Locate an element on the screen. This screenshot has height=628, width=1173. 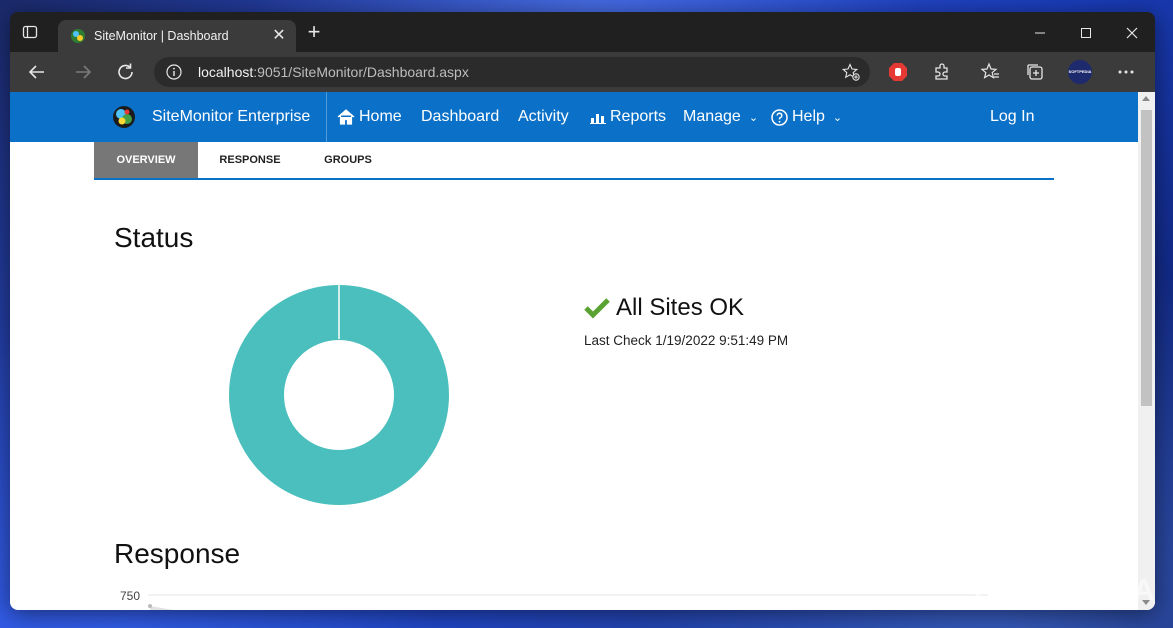
nav-help-label: Help is located at coordinates (808, 116).